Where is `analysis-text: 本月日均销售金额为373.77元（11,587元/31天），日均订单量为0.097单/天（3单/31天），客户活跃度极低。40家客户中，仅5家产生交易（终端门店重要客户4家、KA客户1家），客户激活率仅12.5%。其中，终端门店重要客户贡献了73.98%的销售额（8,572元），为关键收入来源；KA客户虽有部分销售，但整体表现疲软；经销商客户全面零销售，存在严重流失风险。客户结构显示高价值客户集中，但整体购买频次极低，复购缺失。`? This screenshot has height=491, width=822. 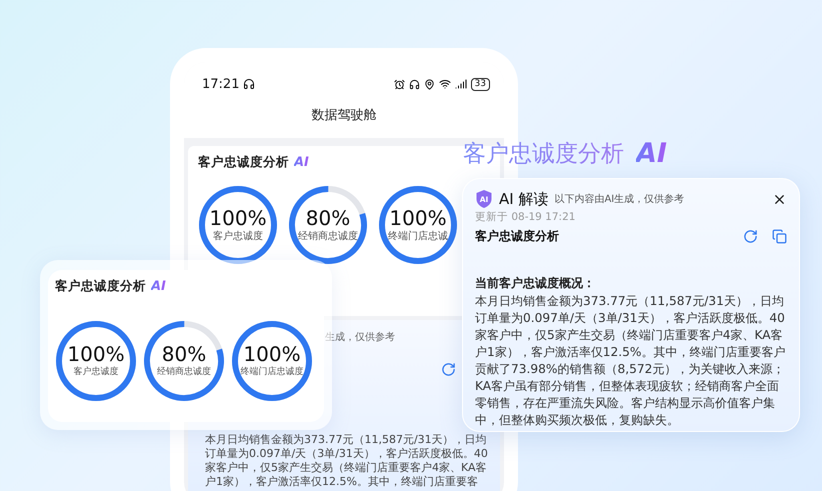 analysis-text: 本月日均销售金额为373.77元（11,587元/31天），日均订单量为0.097单/天（3单/31天），客户活跃度极低。40家客户中，仅5家产生交易（终端门店重要客户4家、KA客户1家），客户激活率仅12.5%。其中，终端门店重要客户贡献了73.98%的销售额（8,572元），为关键收入来源；KA客户虽有部分销售，但整体表现疲软；经销商客户全面零销售，存在严重流失风险。客户结构显示高价值客户集中，但整体购买频次极低，复购缺失。 is located at coordinates (630, 361).